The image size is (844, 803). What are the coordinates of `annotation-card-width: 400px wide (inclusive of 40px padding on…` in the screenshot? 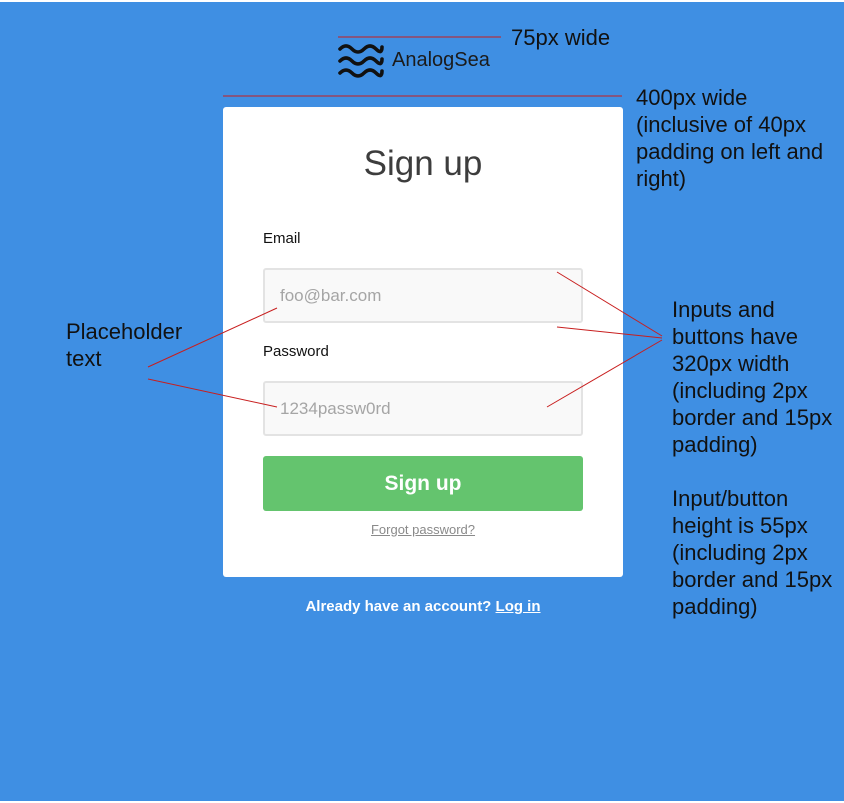 It's located at (730, 138).